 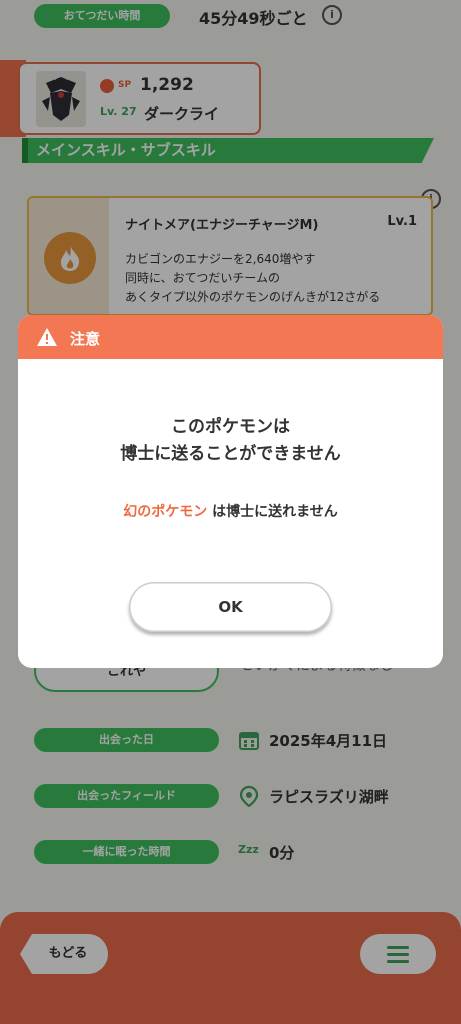 I want to click on dialog-note-text: は博士に送れません, so click(x=272, y=512).